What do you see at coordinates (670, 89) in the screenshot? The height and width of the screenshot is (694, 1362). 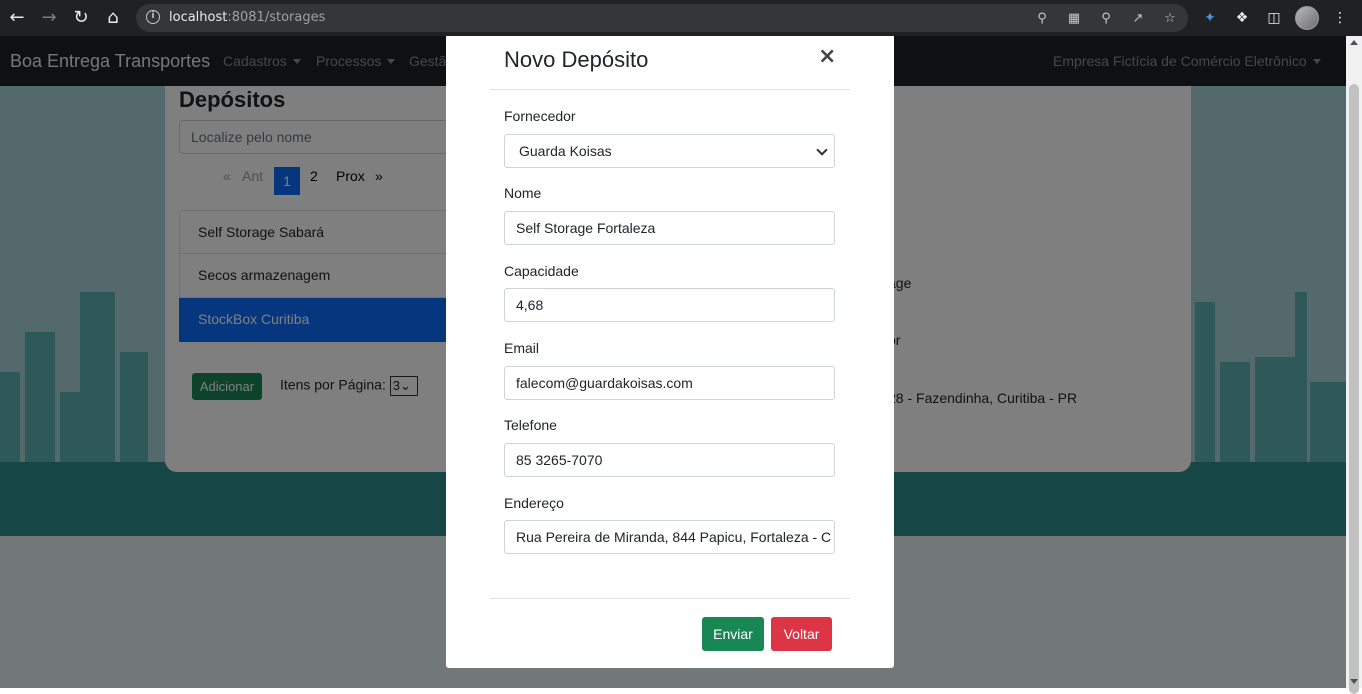 I see `modal-header-divider` at bounding box center [670, 89].